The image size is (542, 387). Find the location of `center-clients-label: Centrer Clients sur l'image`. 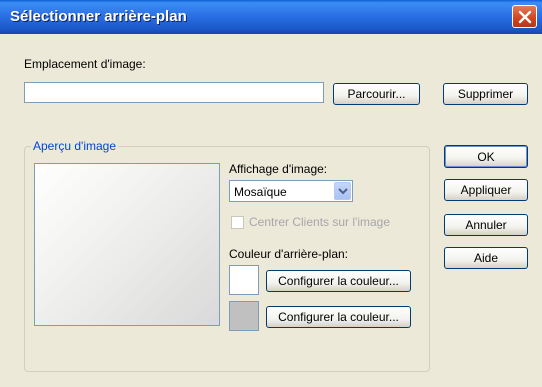

center-clients-label: Centrer Clients sur l'image is located at coordinates (320, 222).